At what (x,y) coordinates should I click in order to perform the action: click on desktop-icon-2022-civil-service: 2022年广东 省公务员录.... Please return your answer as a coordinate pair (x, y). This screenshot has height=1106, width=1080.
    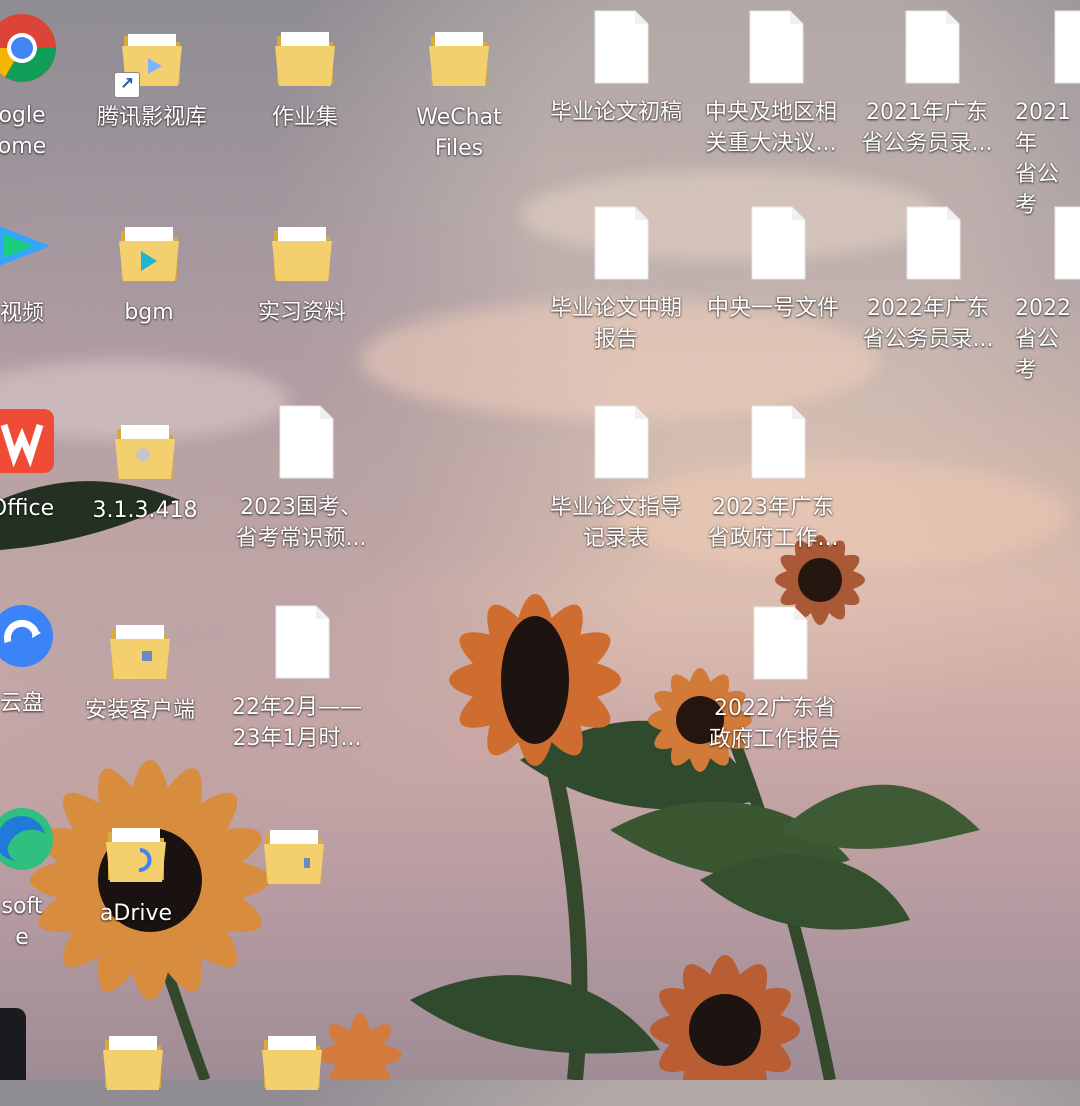
    Looking at the image, I should click on (928, 280).